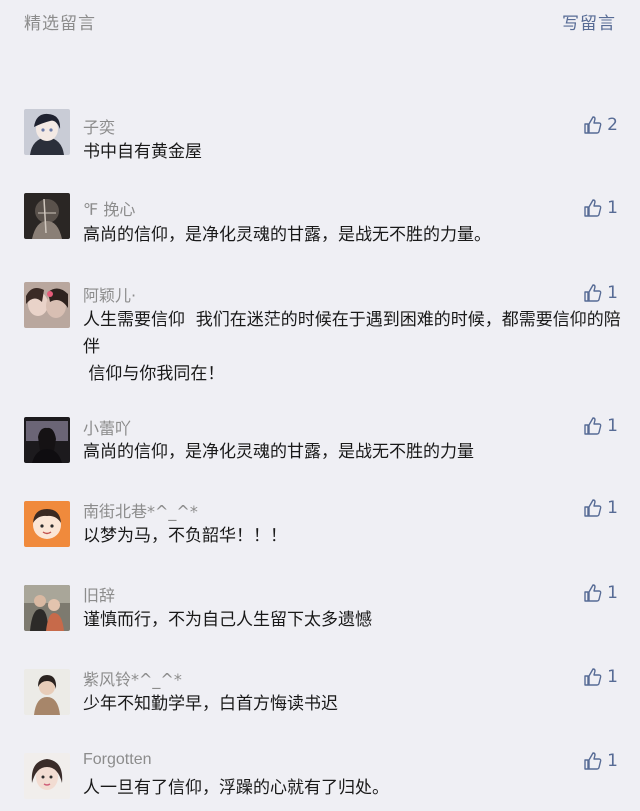 The width and height of the screenshot is (640, 811). Describe the element at coordinates (320, 200) in the screenshot. I see `comment-item: ℉ 挽心 高尚的信仰，是净化灵魂的甘露，是战无不胜的力量。 1` at that location.